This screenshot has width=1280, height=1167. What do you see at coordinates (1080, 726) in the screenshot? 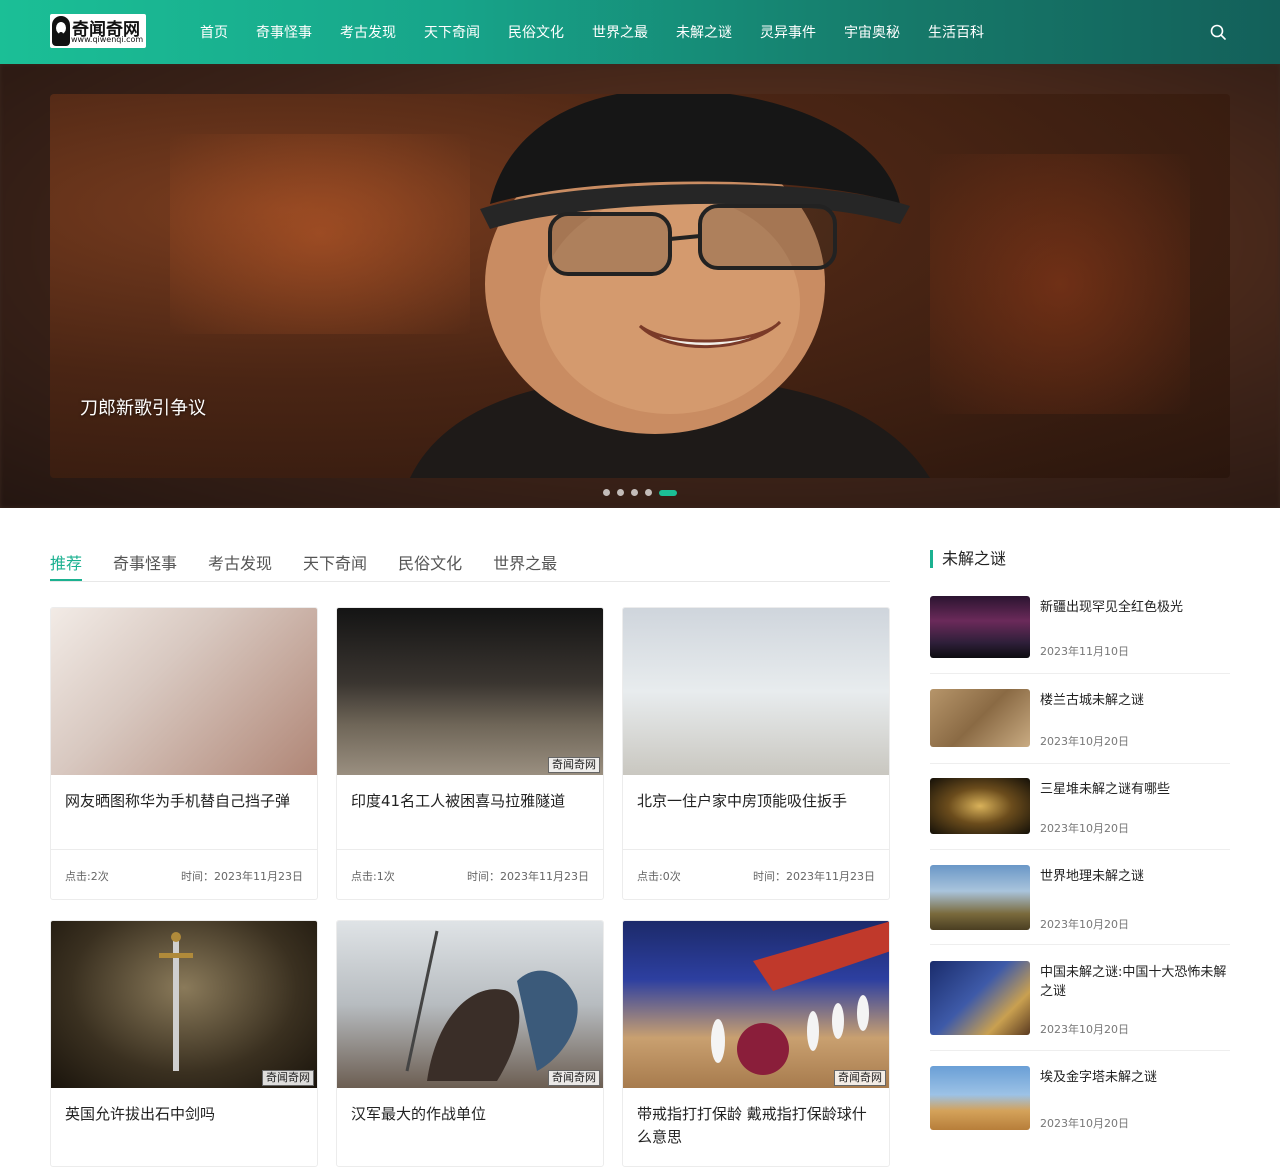
I see `sidebar-item: 楼兰古城未解之谜 2023年10月20日` at bounding box center [1080, 726].